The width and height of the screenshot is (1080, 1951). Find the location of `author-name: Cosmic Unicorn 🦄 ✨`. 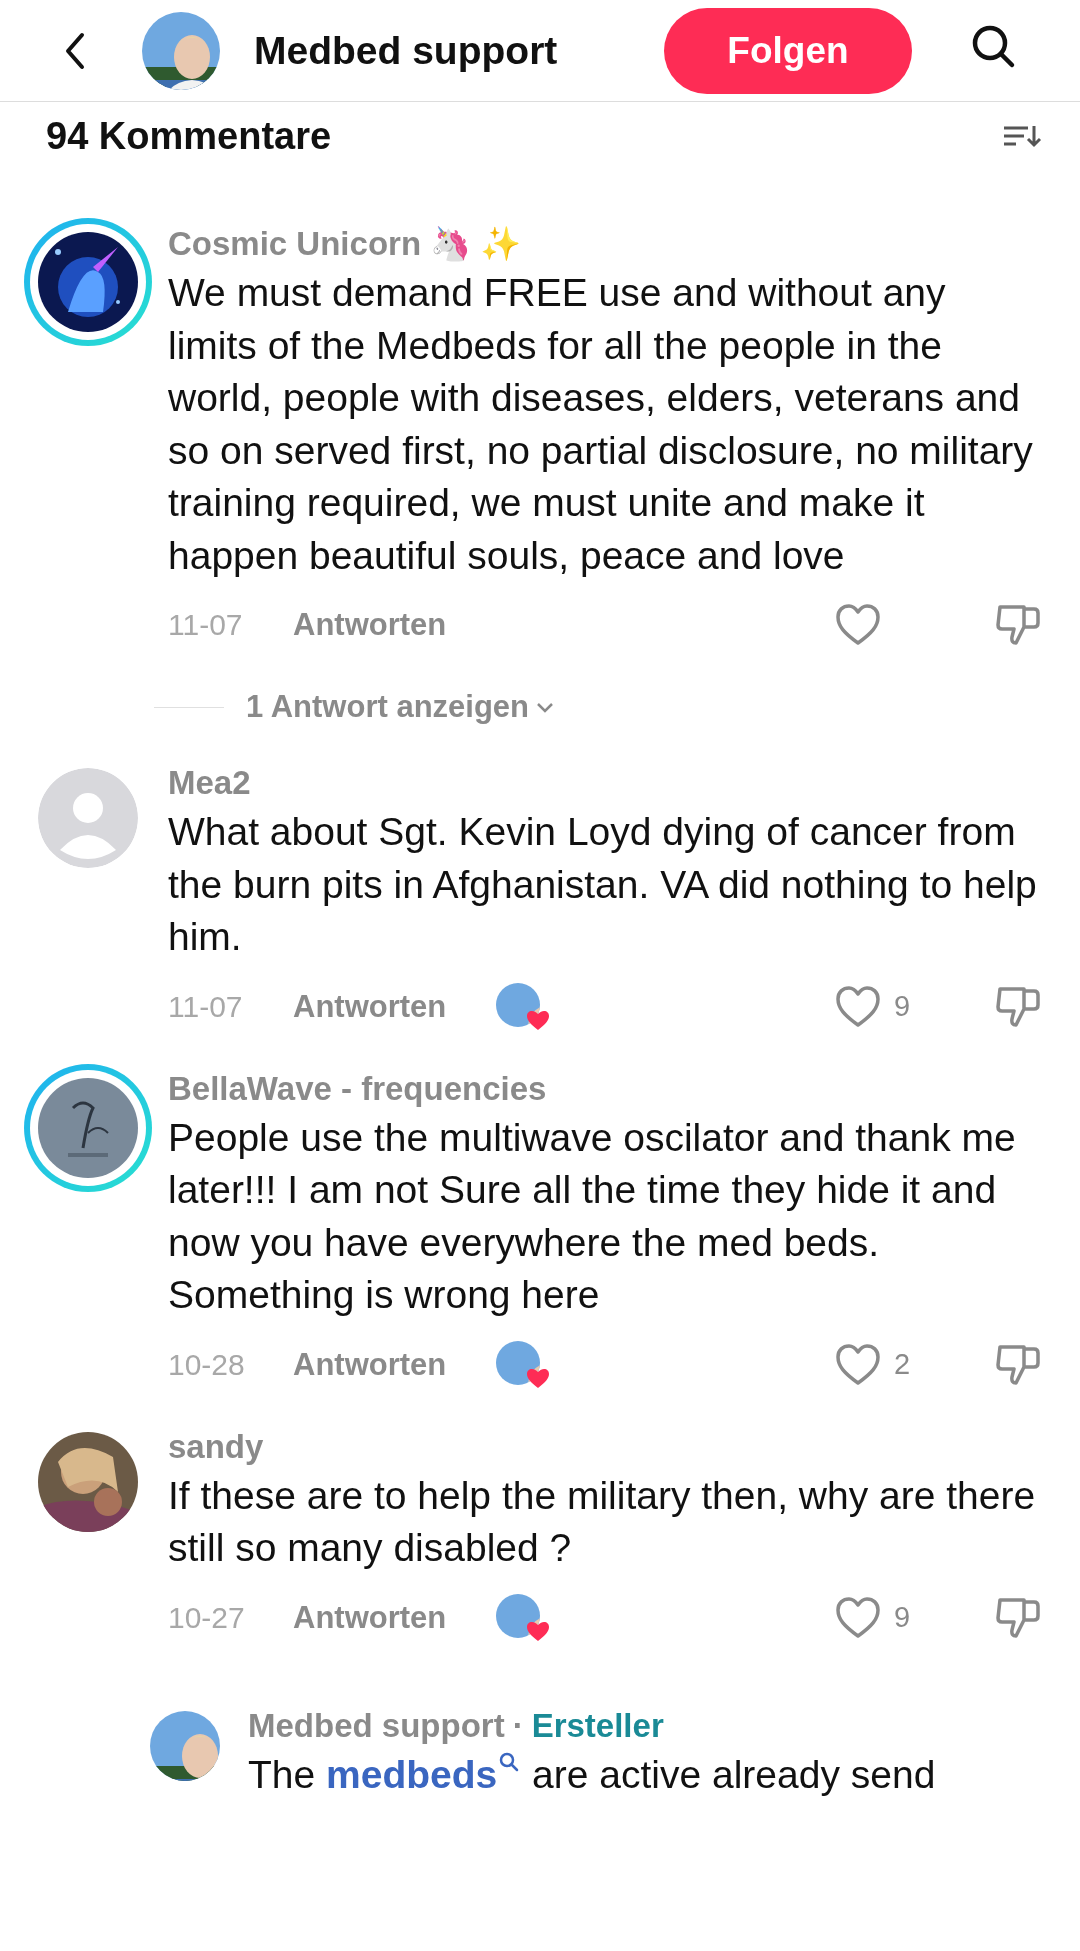

author-name: Cosmic Unicorn 🦄 ✨ is located at coordinates (345, 243).